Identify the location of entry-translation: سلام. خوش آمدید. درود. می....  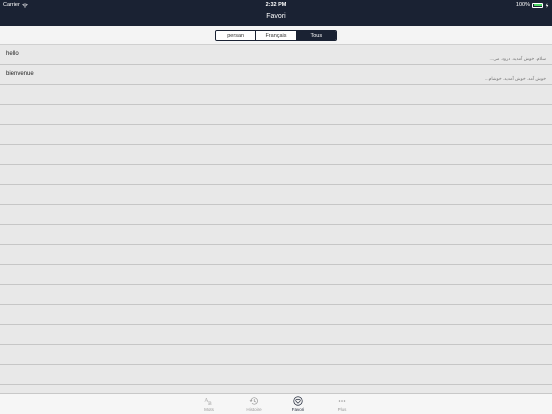
(518, 58).